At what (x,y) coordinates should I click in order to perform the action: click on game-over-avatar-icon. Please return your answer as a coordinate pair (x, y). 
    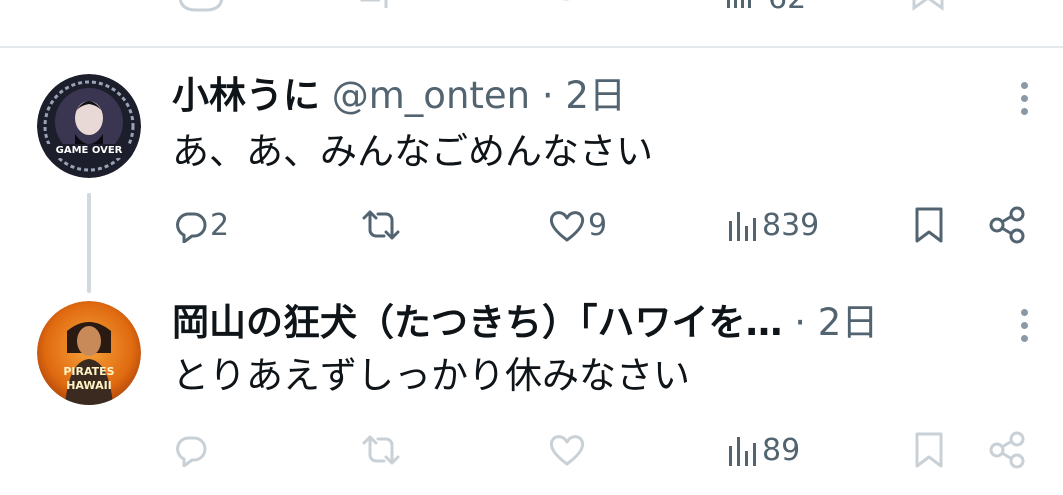
    Looking at the image, I should click on (89, 126).